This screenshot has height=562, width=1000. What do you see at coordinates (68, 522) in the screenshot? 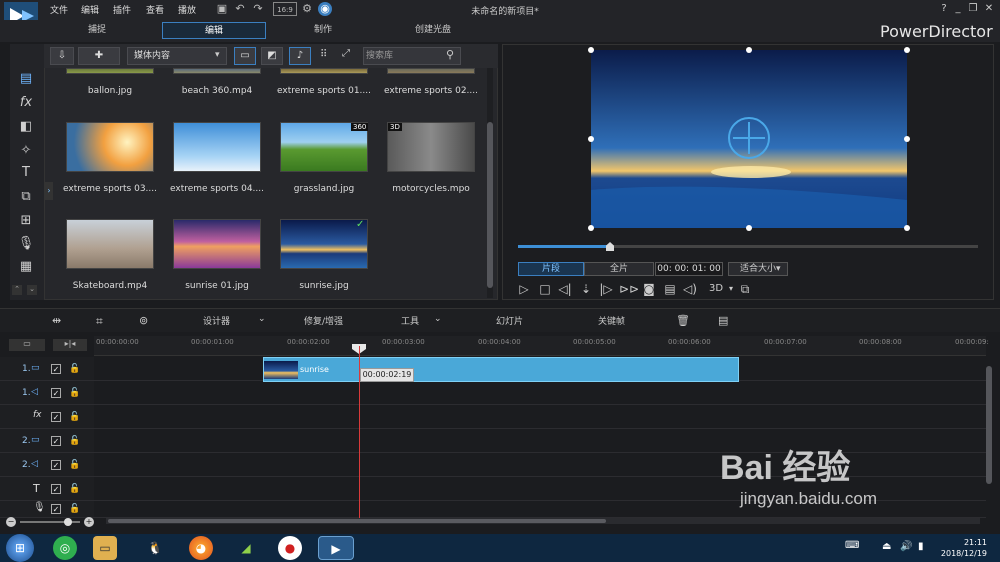
I see `zoom-slider-knob` at bounding box center [68, 522].